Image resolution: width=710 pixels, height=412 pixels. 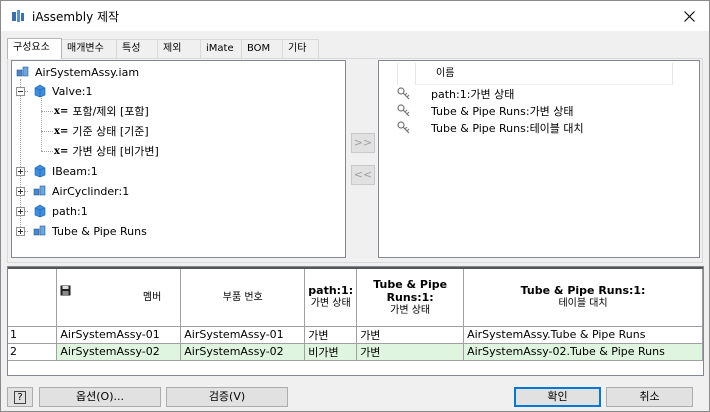 What do you see at coordinates (91, 191) in the screenshot?
I see `tree-label: AirCyclinder:1` at bounding box center [91, 191].